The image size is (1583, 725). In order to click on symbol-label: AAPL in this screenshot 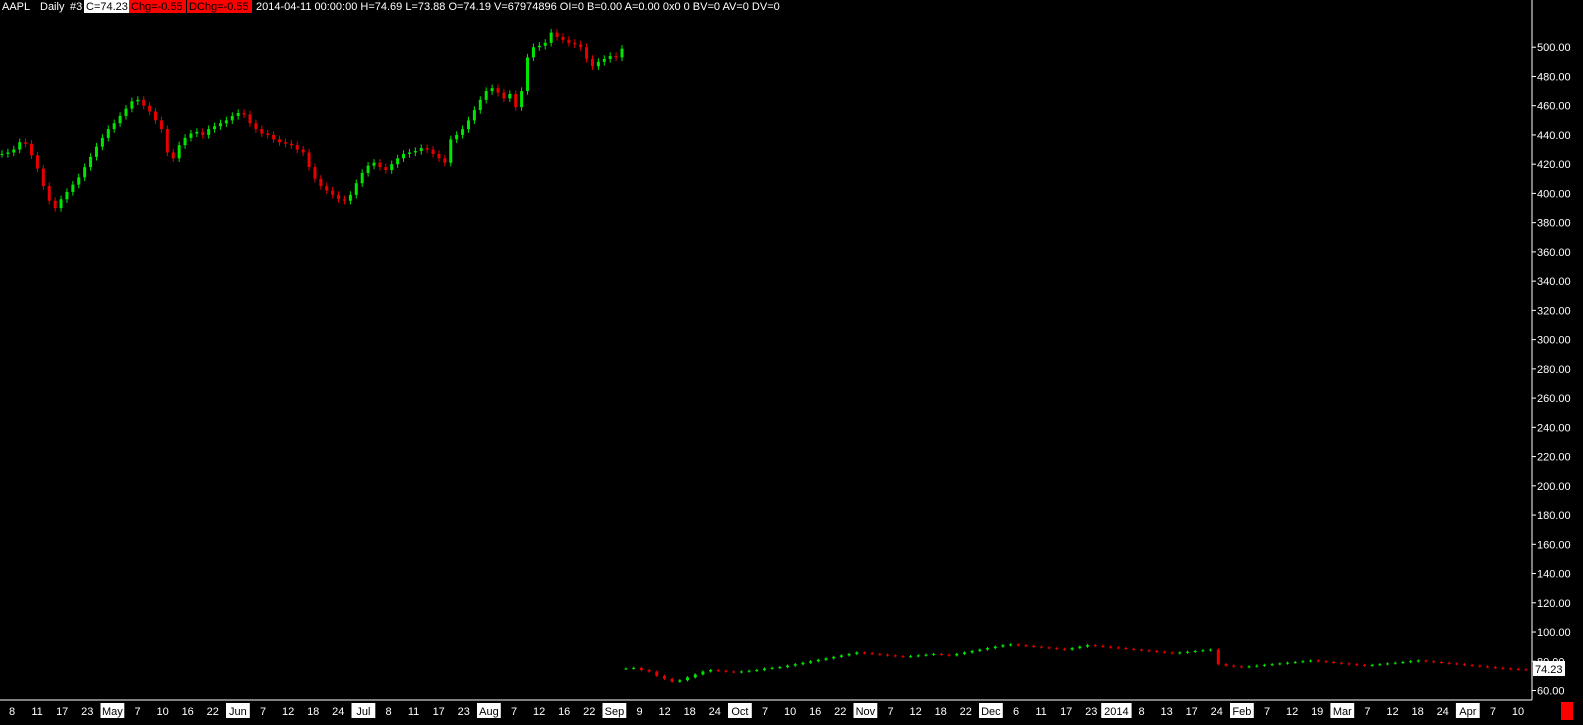, I will do `click(16, 7)`.